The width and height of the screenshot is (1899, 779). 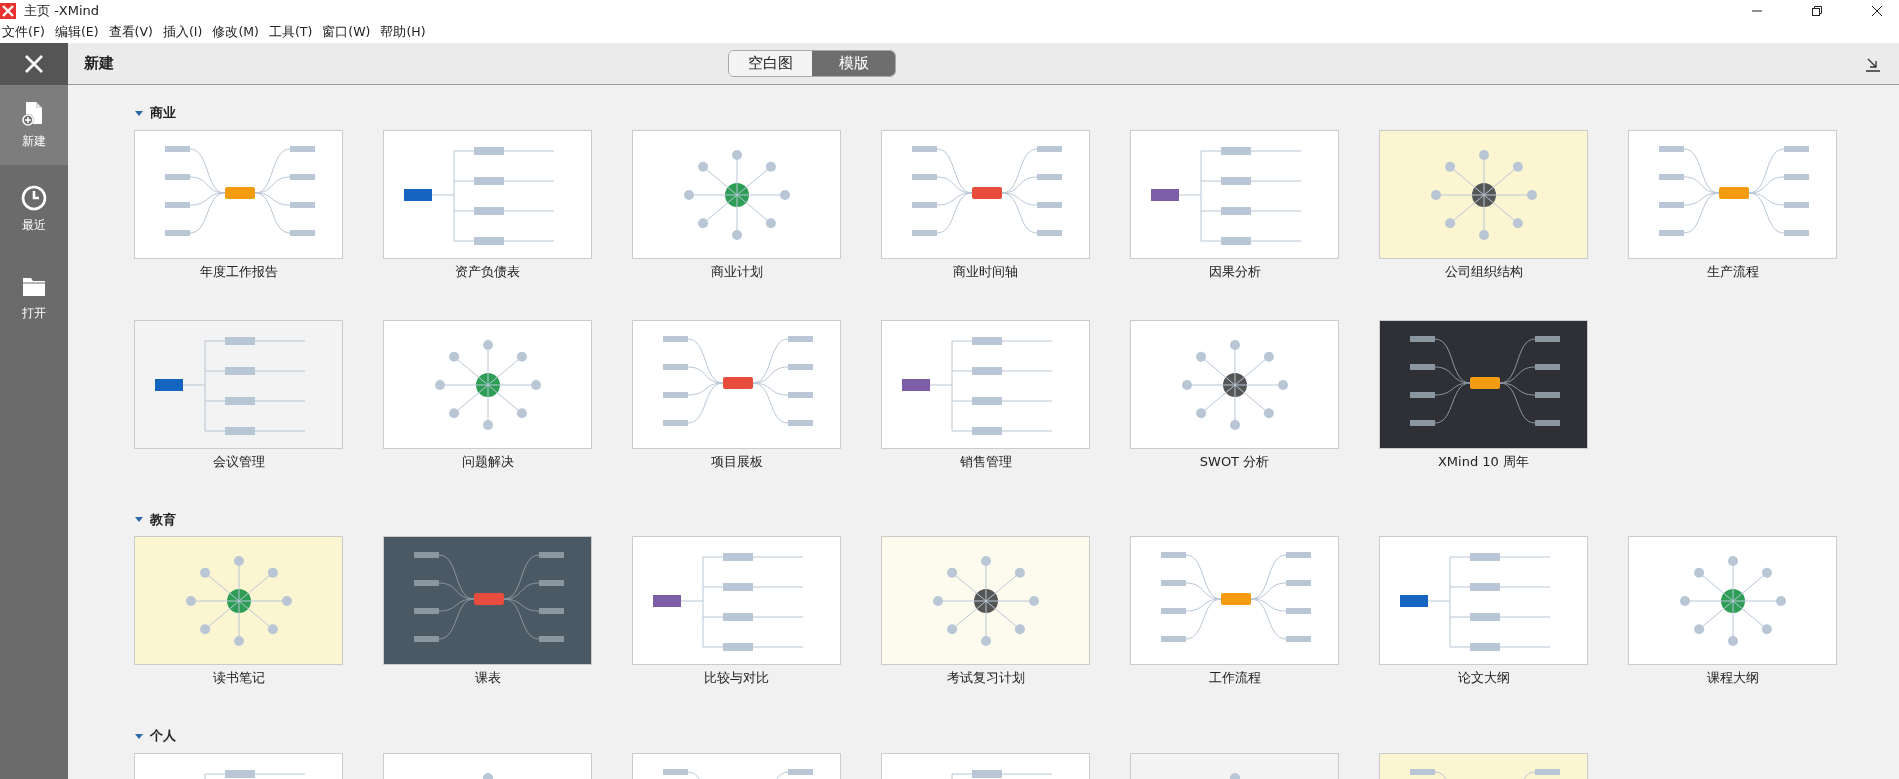 I want to click on template-name: 比较与对比, so click(x=736, y=677).